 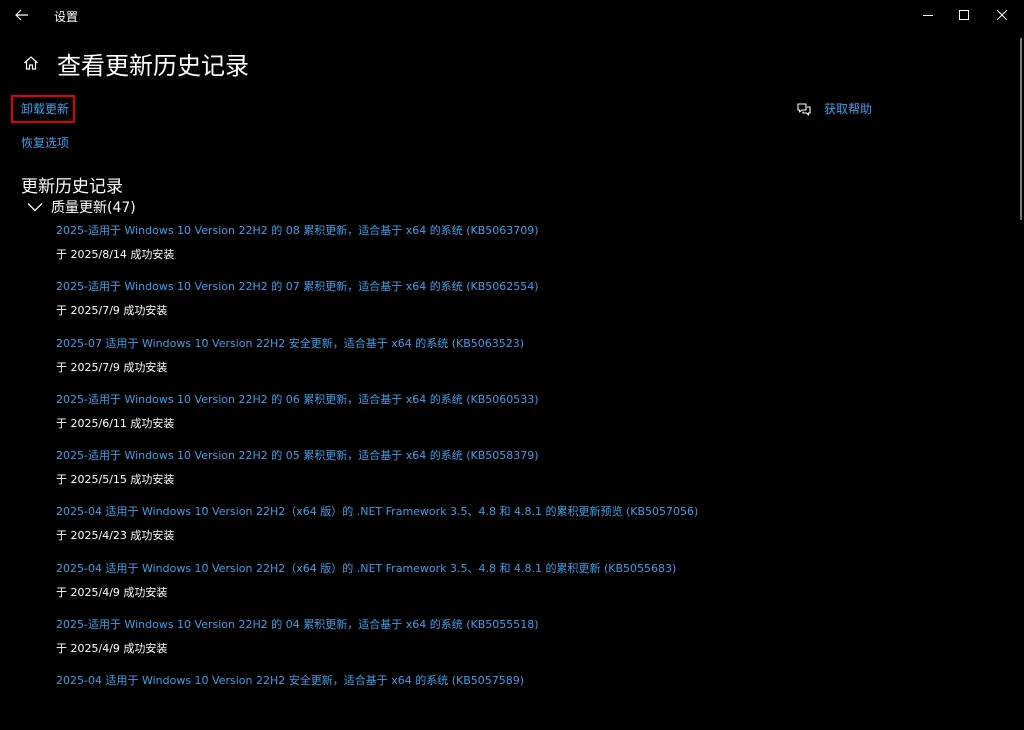 I want to click on back-button, so click(x=22, y=15).